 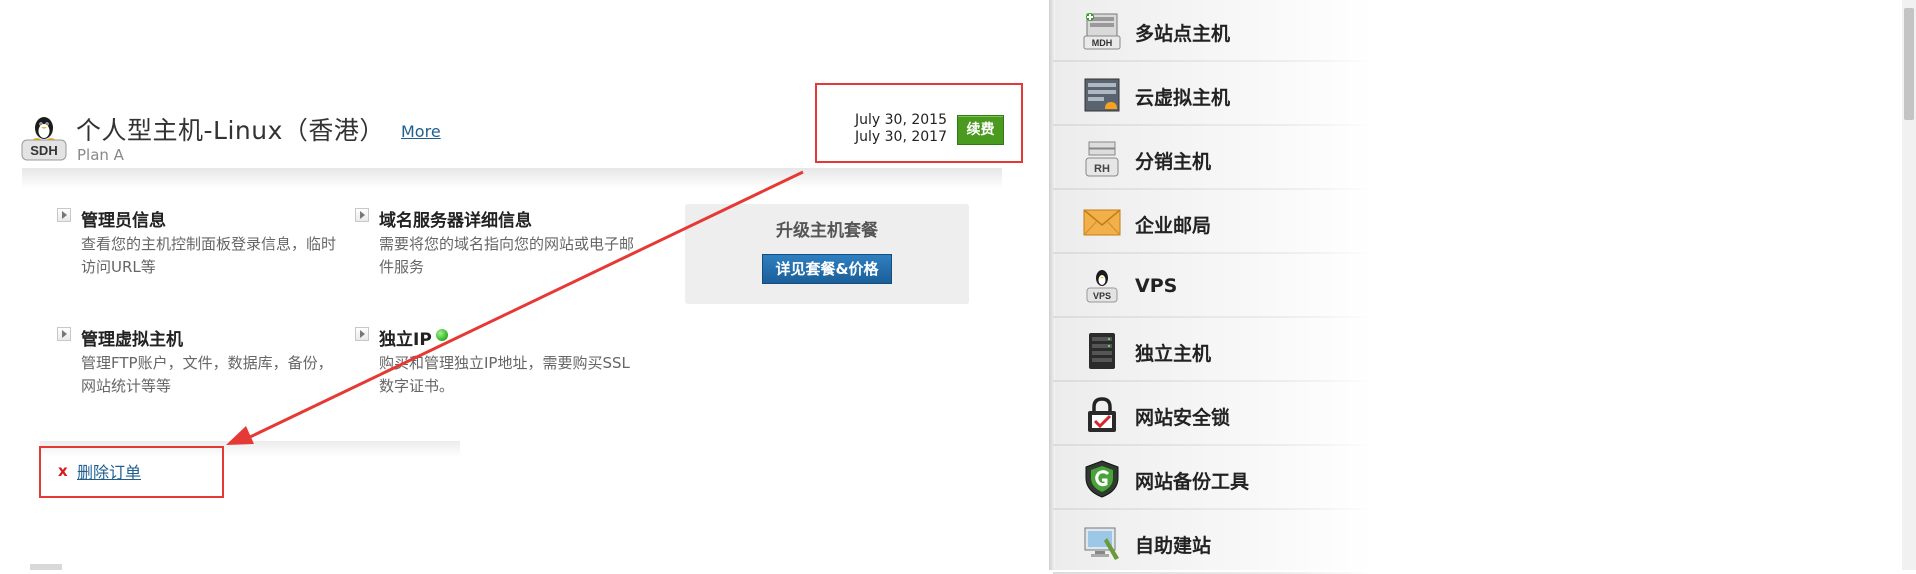 What do you see at coordinates (100, 155) in the screenshot?
I see `plan-name: Plan A` at bounding box center [100, 155].